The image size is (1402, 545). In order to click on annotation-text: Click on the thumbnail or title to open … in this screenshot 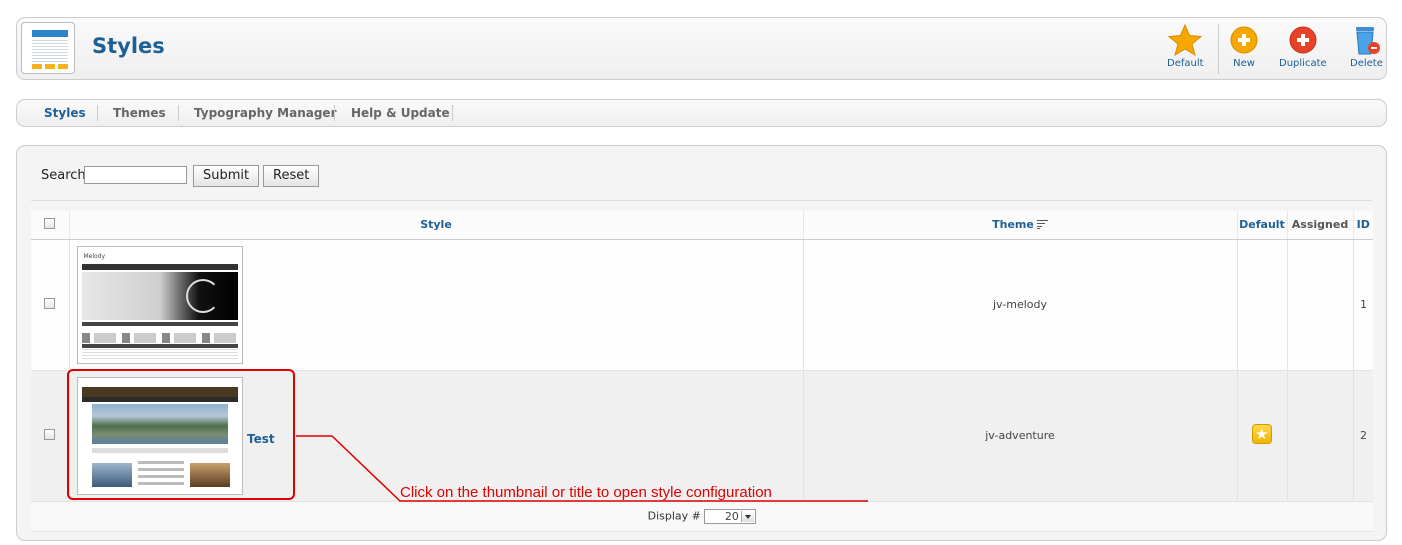, I will do `click(586, 492)`.